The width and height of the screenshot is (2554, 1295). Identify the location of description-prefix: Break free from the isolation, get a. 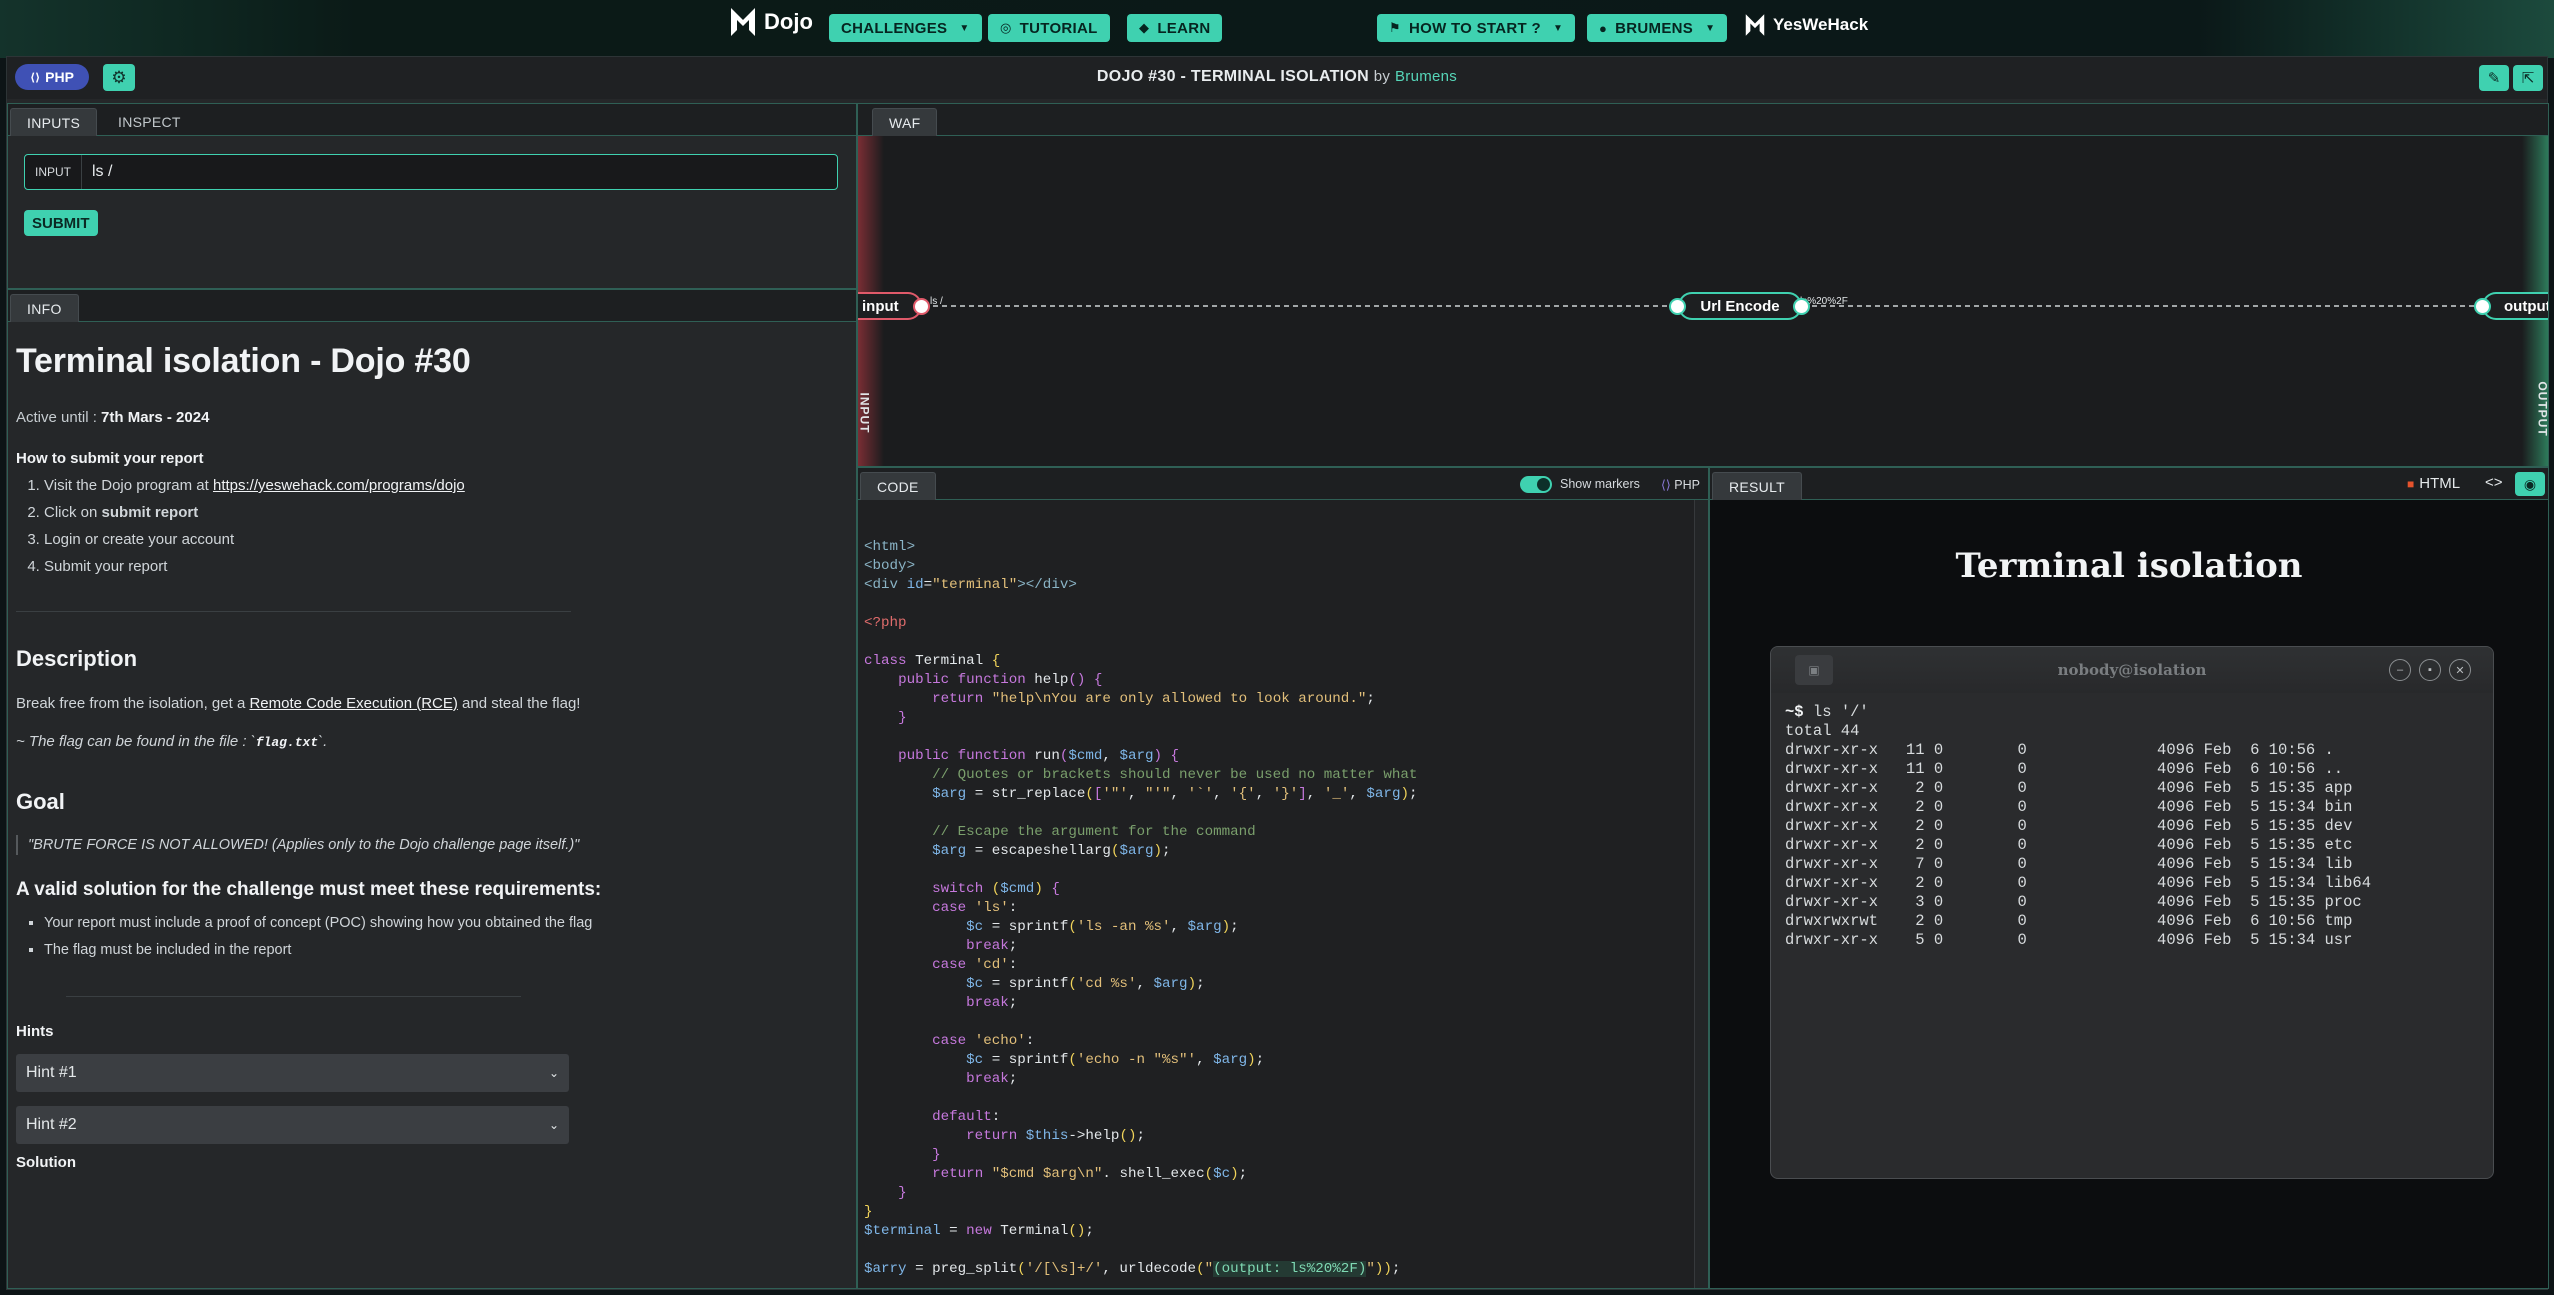
(133, 703).